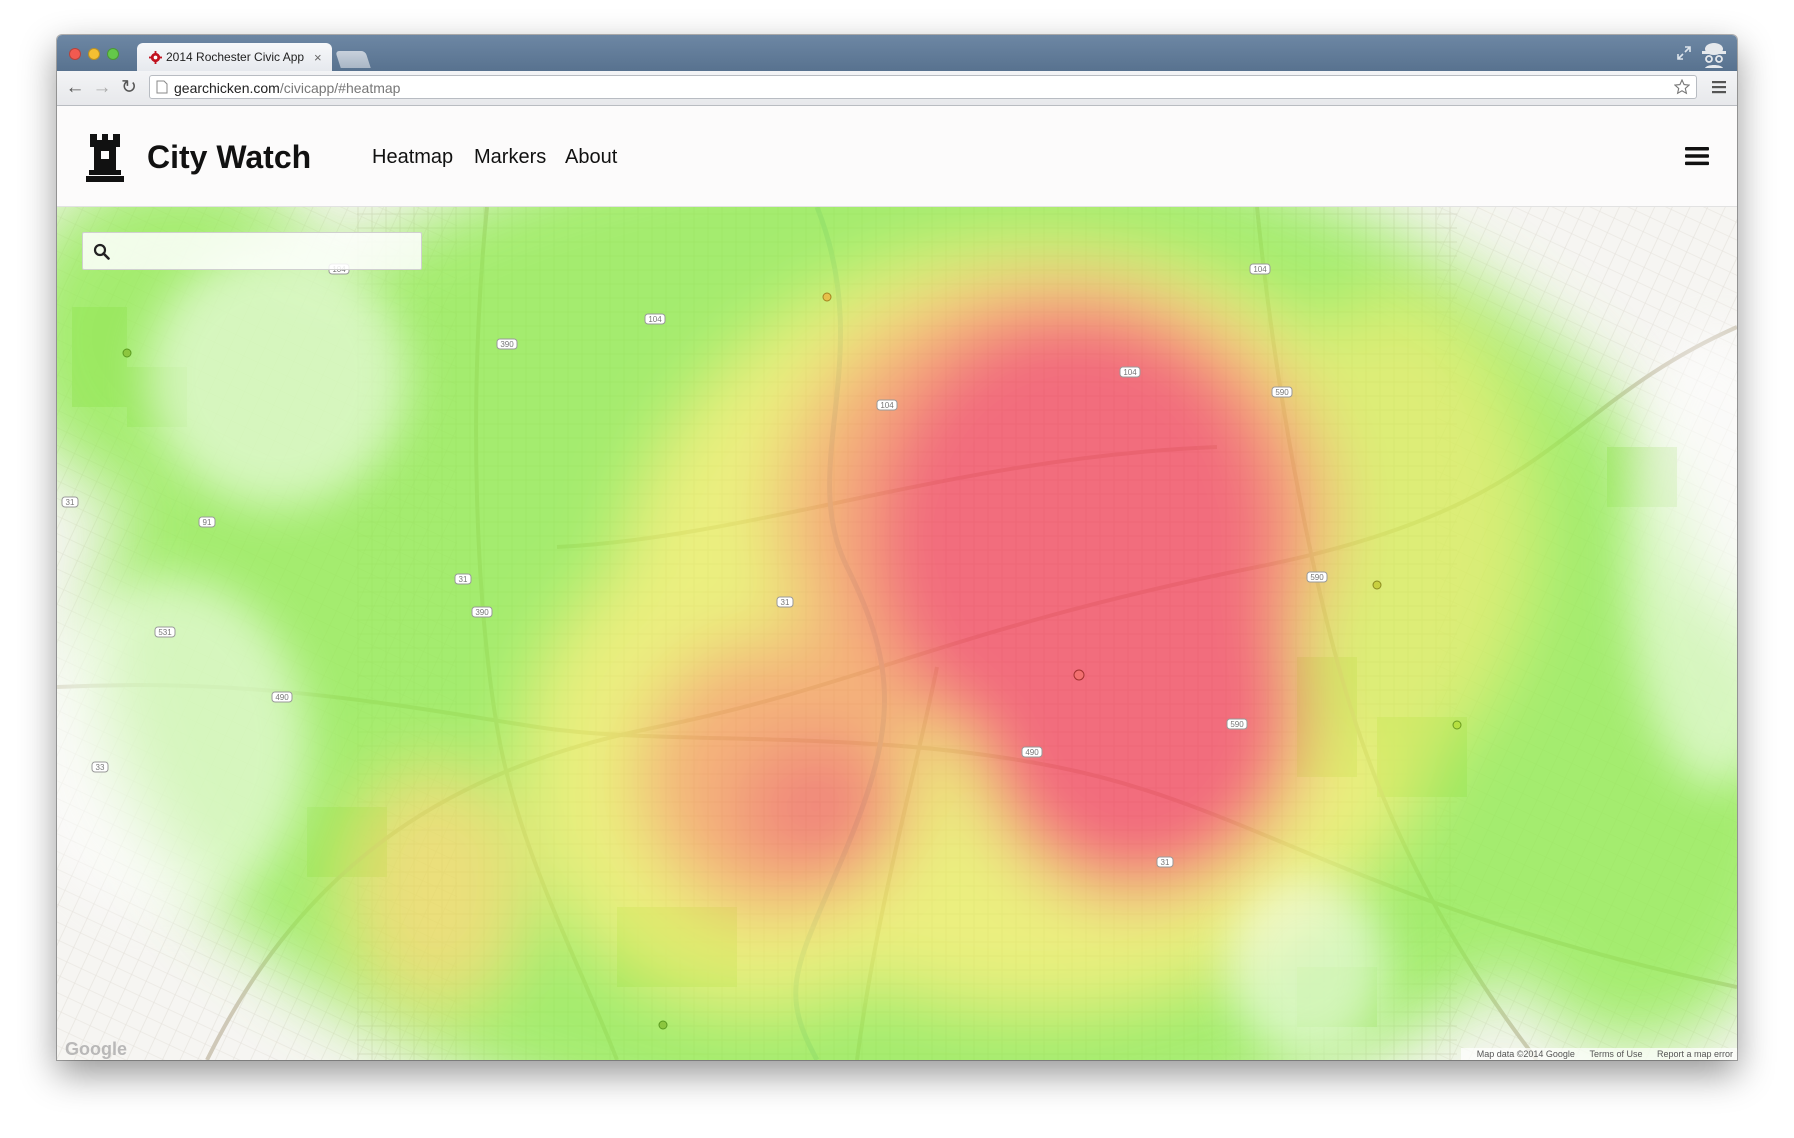 The height and width of the screenshot is (1138, 1794). What do you see at coordinates (155, 57) in the screenshot?
I see `gear-favicon-icon` at bounding box center [155, 57].